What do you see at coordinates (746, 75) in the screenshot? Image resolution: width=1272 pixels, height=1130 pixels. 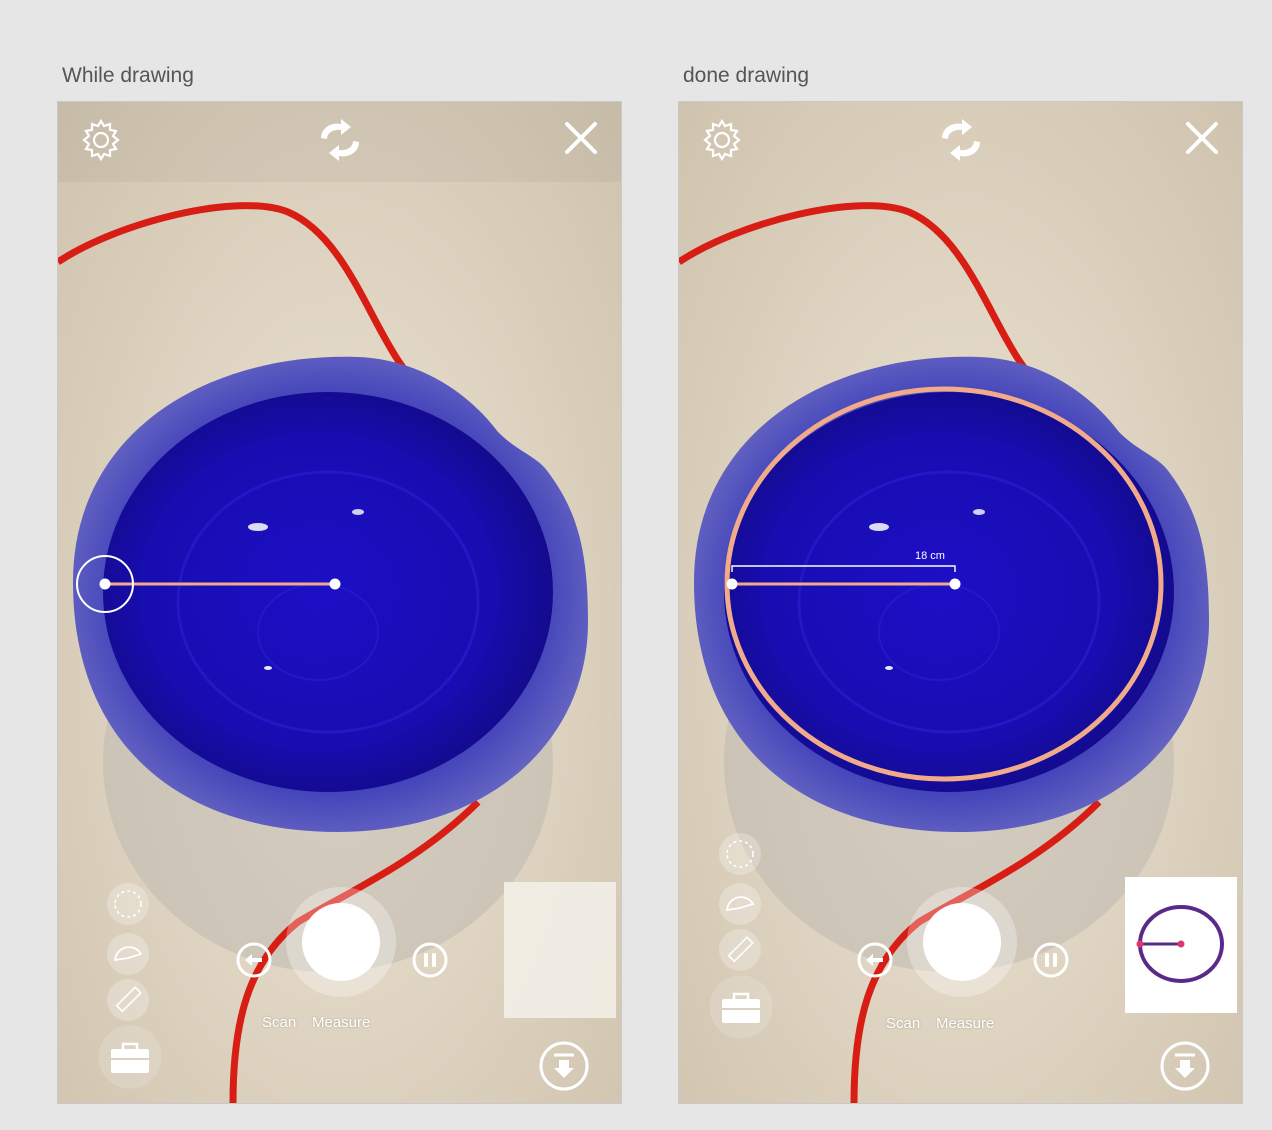 I see `panel-caption: done drawing` at bounding box center [746, 75].